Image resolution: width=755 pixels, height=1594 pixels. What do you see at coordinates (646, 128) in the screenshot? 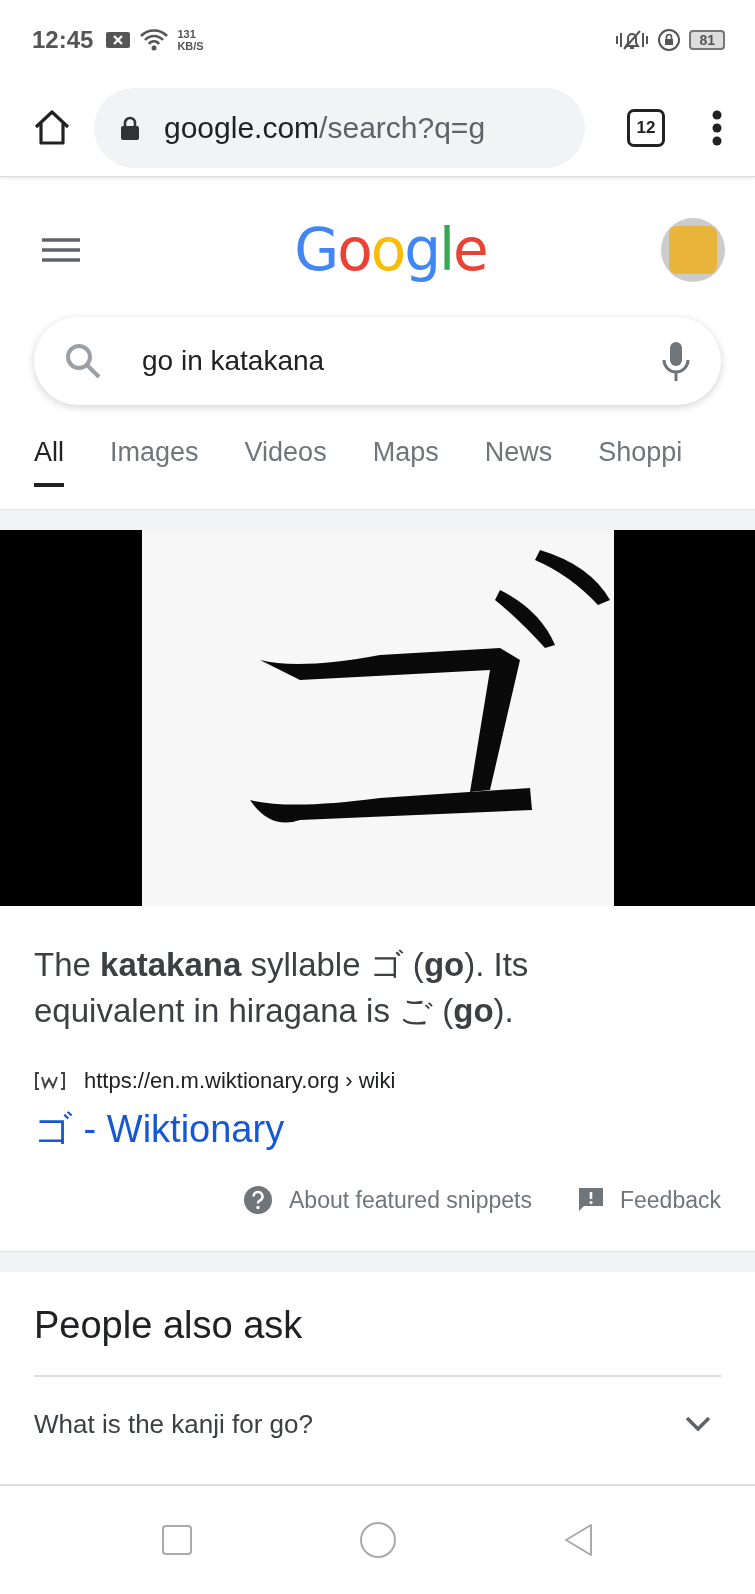
I see `tab-count-button: 12` at bounding box center [646, 128].